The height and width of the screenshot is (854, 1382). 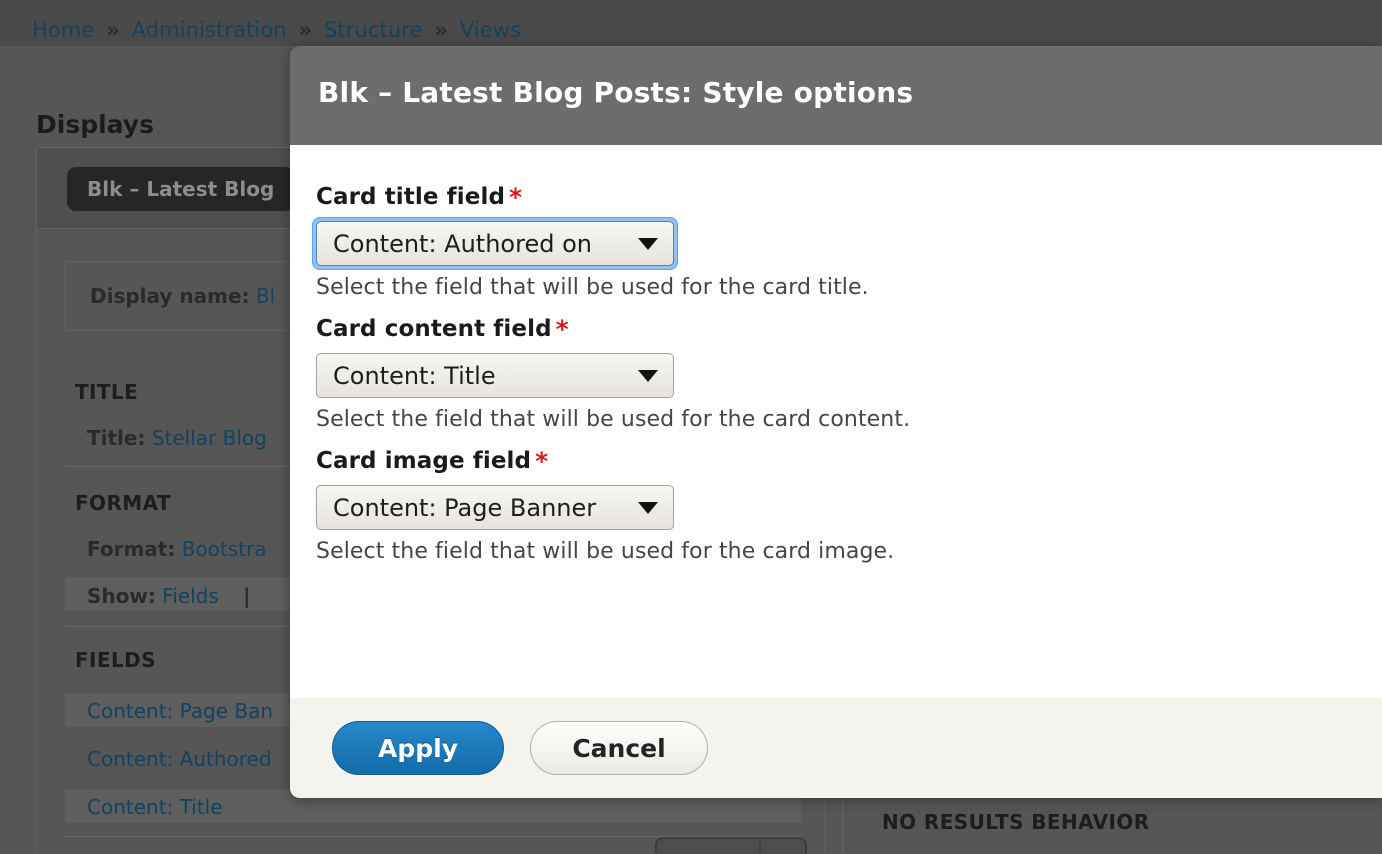 I want to click on dialog-header: Blk – Latest Blog Posts: Style options, so click(x=836, y=95).